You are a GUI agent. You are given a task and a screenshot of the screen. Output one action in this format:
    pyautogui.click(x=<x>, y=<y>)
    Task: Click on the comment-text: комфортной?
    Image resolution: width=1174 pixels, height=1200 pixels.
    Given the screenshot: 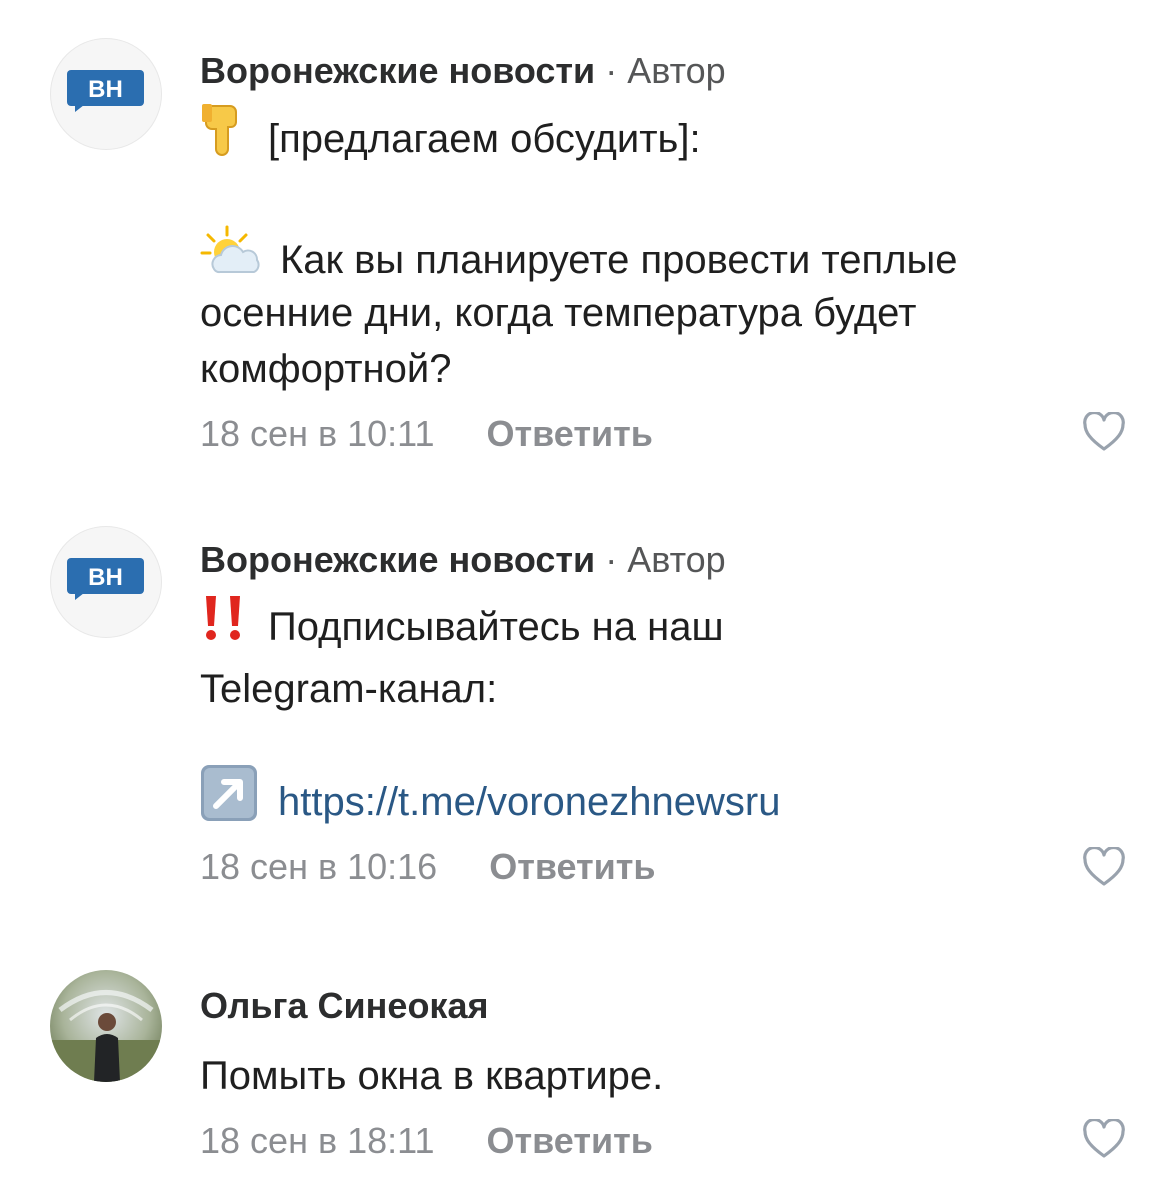 What is the action you would take?
    pyautogui.click(x=326, y=369)
    